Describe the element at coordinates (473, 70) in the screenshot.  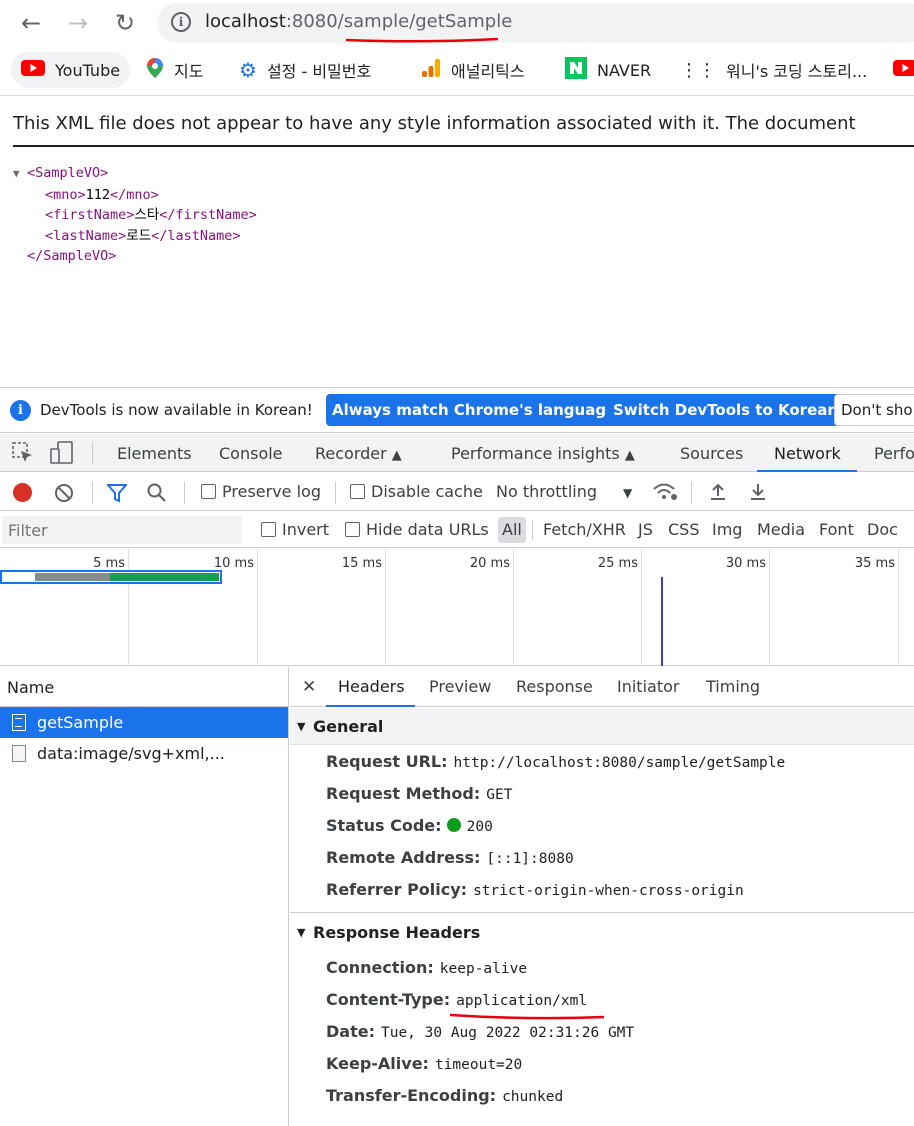
I see `bookmark-analytics: 애널리틱스` at that location.